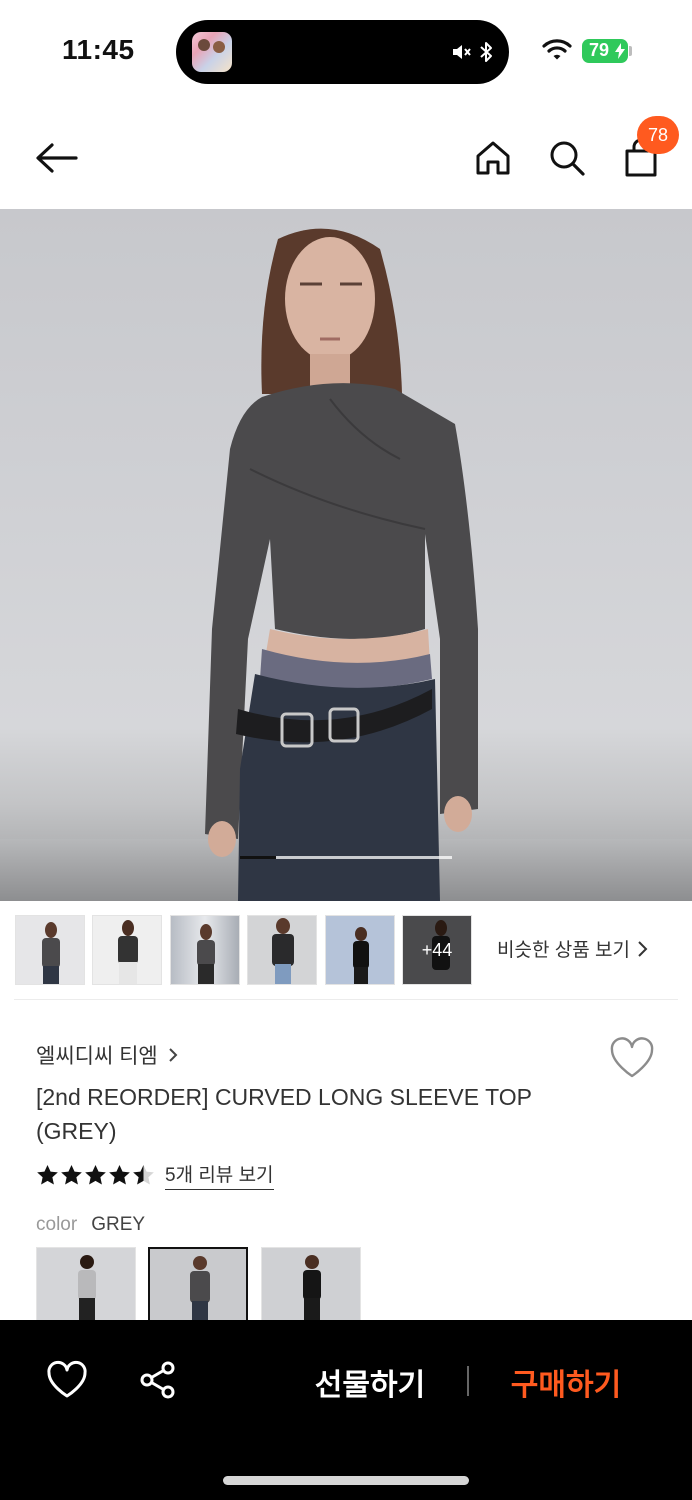 This screenshot has width=692, height=1500. What do you see at coordinates (346, 1410) in the screenshot?
I see `bottom-action-bar: 선물하기 구매하기` at bounding box center [346, 1410].